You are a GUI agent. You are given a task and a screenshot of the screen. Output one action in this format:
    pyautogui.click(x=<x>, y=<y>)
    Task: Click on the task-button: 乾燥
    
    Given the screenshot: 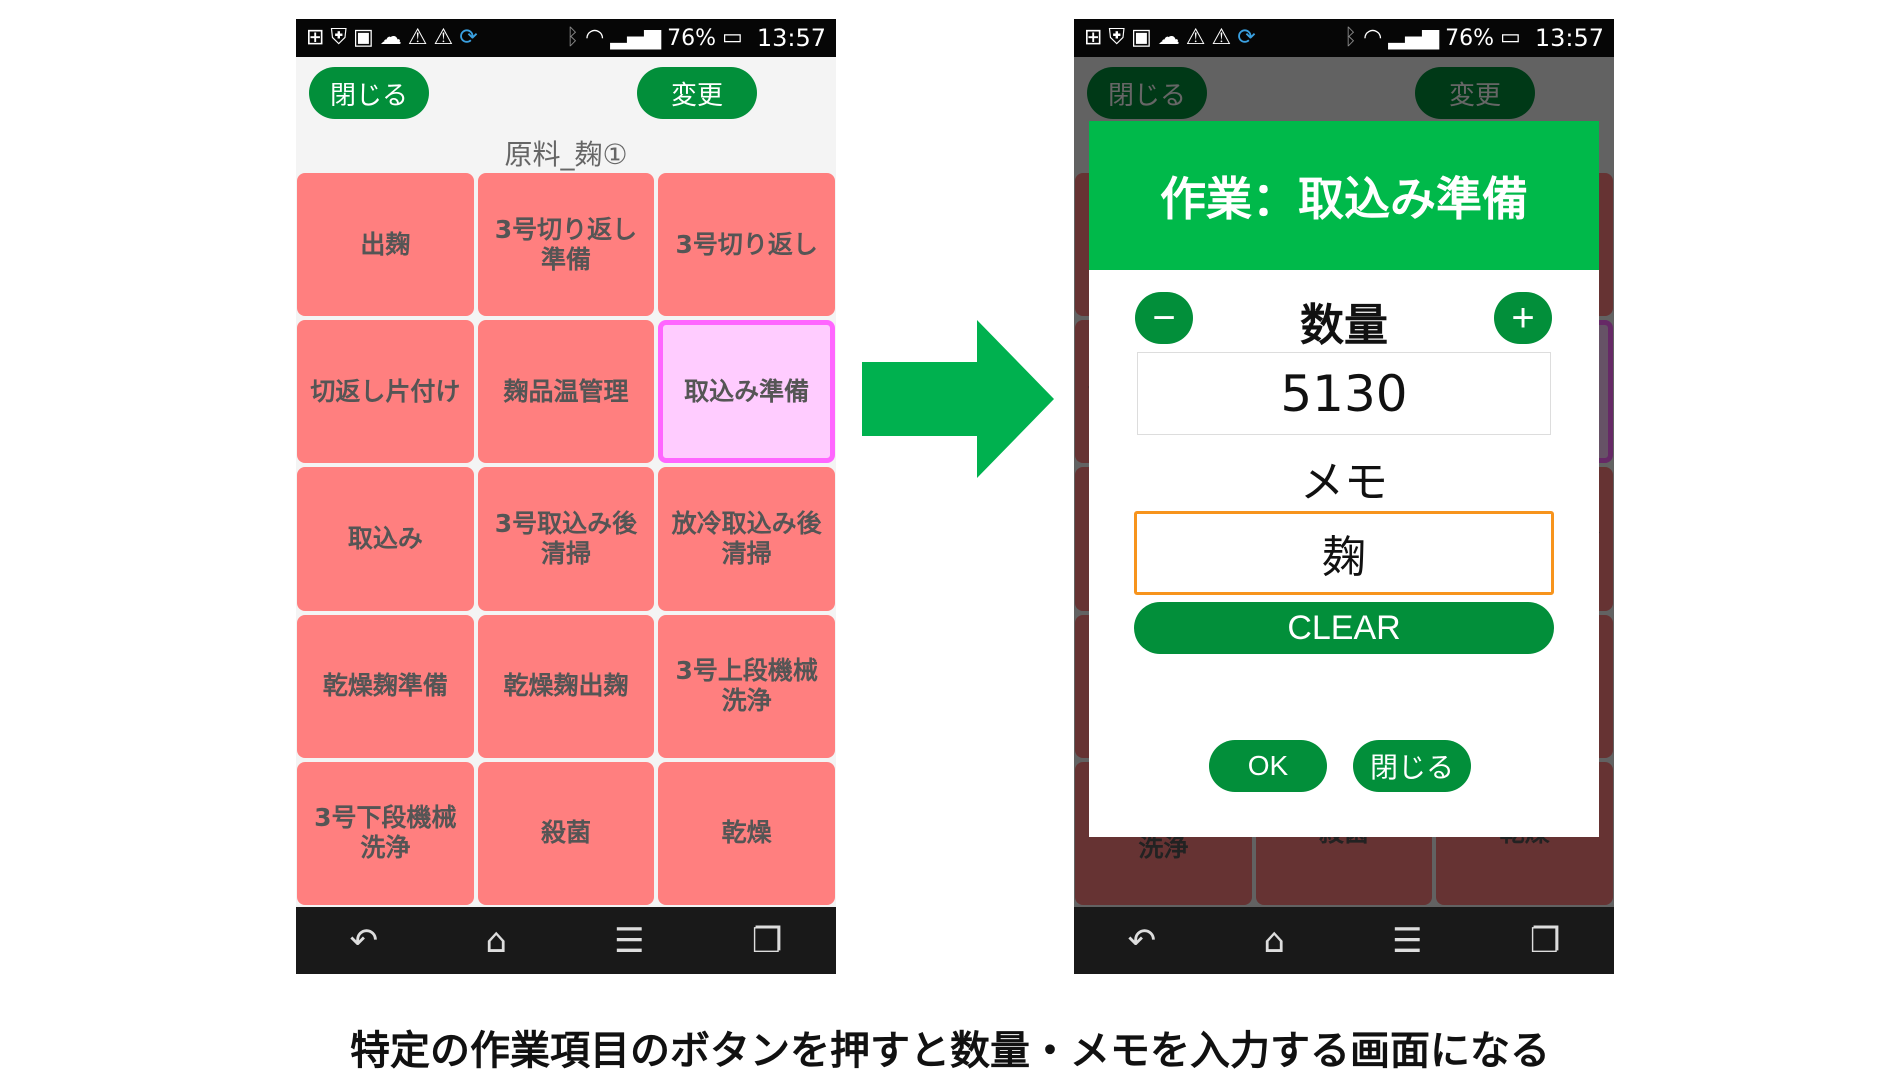 What is the action you would take?
    pyautogui.click(x=746, y=833)
    